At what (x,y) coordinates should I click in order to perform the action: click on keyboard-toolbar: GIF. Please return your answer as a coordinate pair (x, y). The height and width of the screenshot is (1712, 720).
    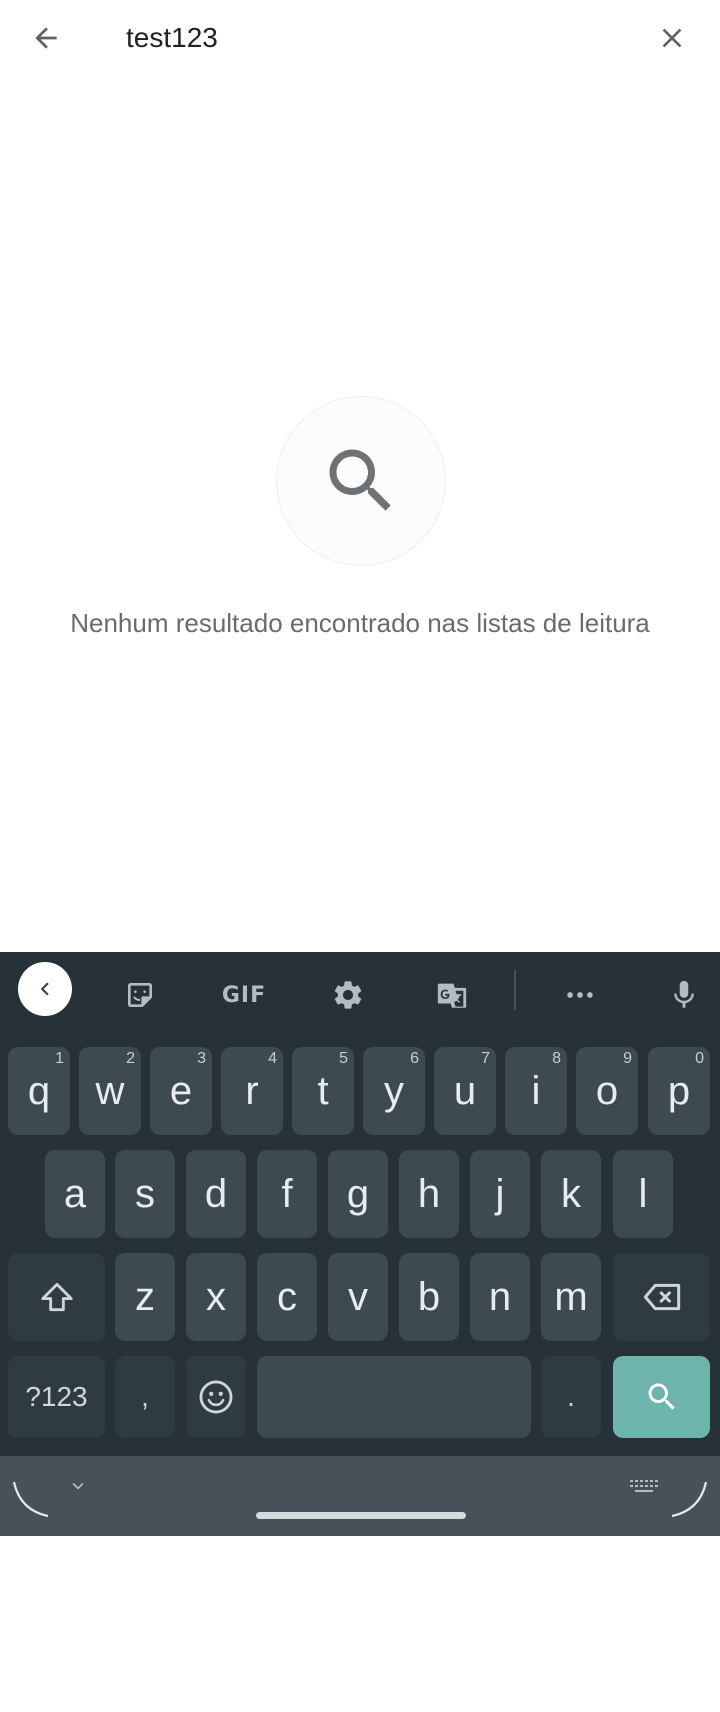
    Looking at the image, I should click on (360, 995).